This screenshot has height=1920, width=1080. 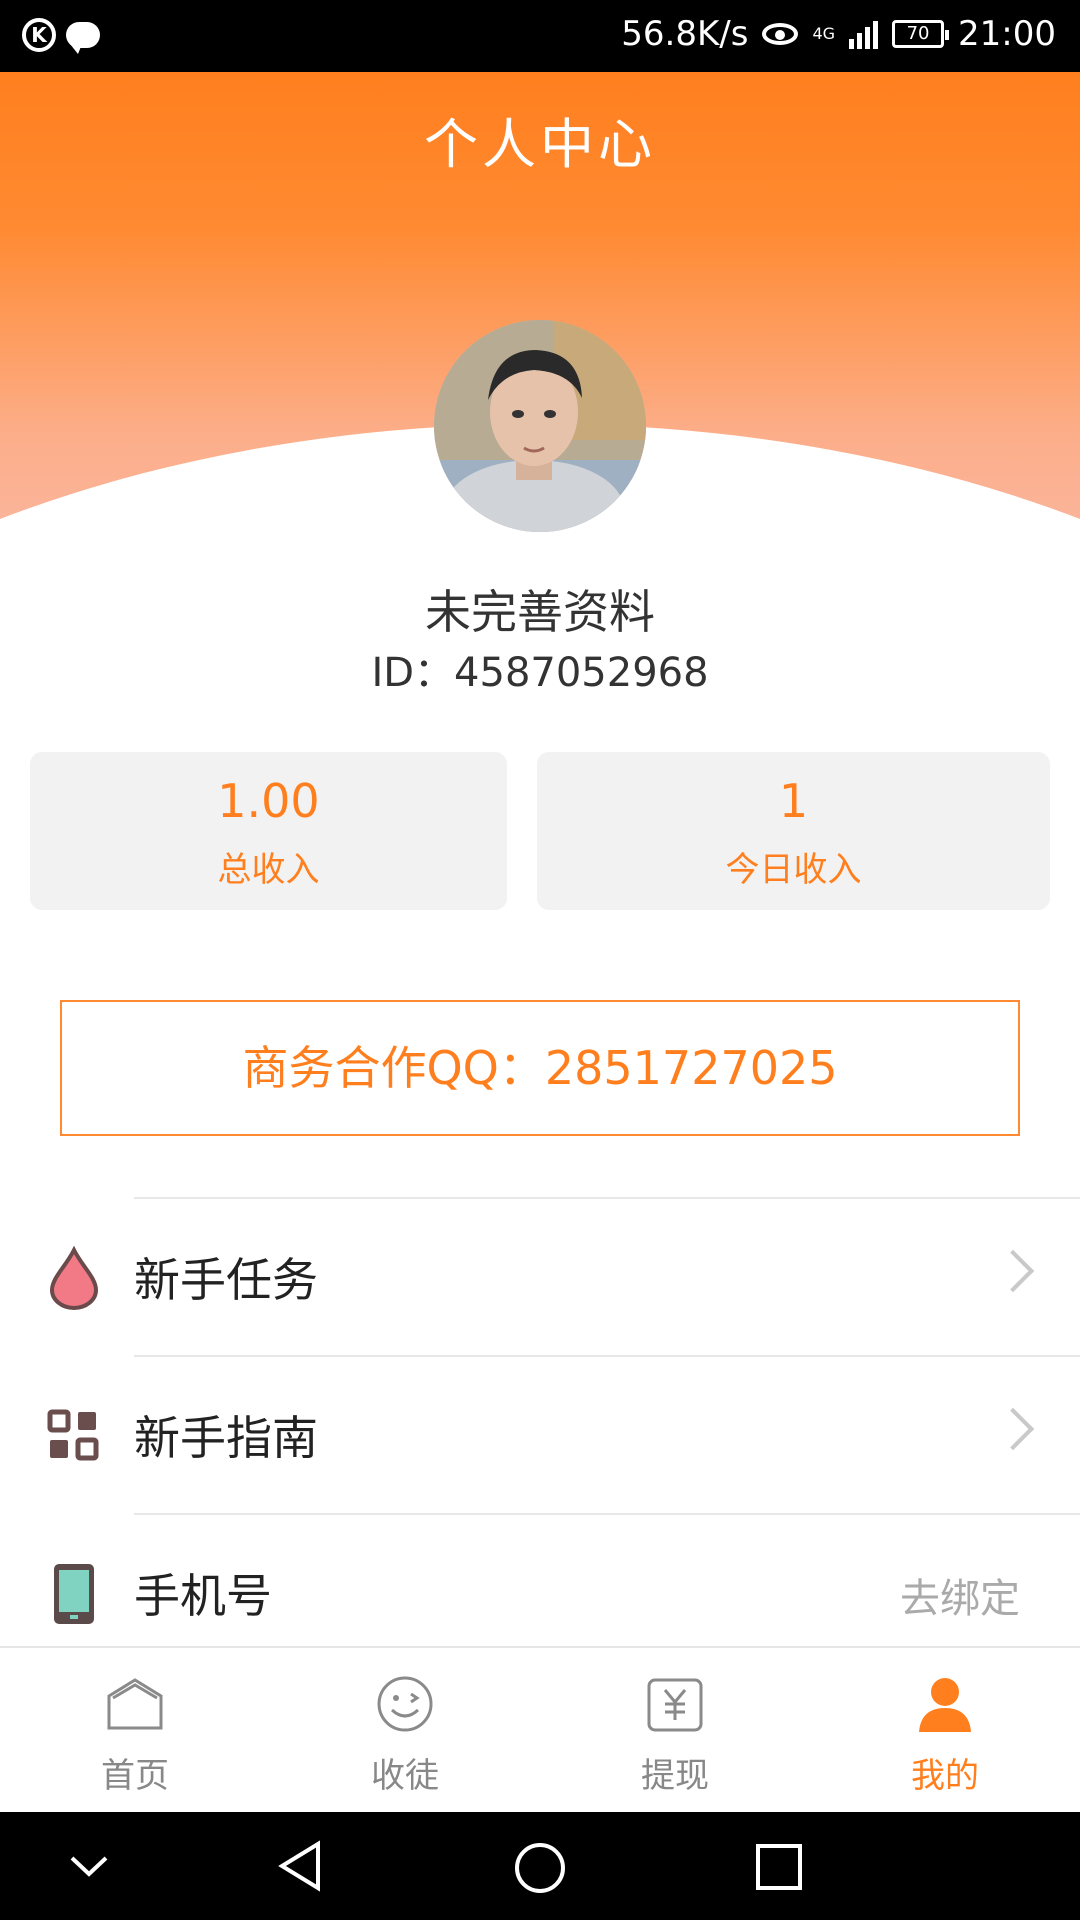 I want to click on home-button-icon, so click(x=540, y=1868).